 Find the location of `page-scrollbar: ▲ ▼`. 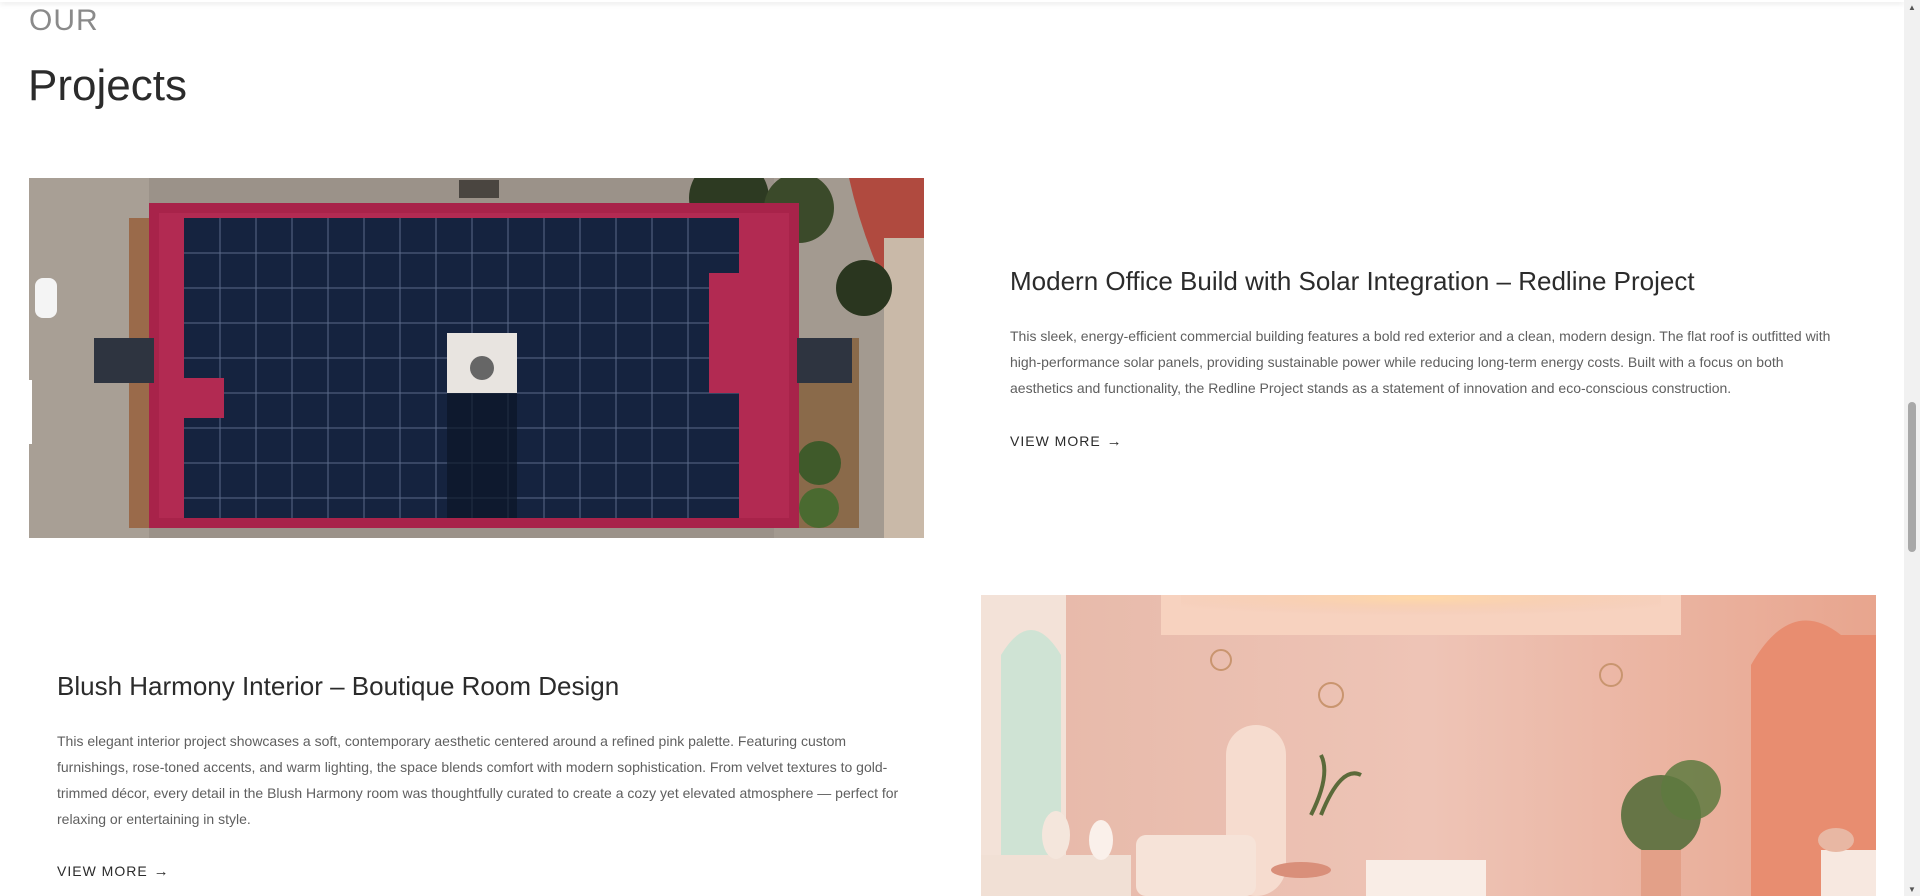

page-scrollbar: ▲ ▼ is located at coordinates (1912, 448).